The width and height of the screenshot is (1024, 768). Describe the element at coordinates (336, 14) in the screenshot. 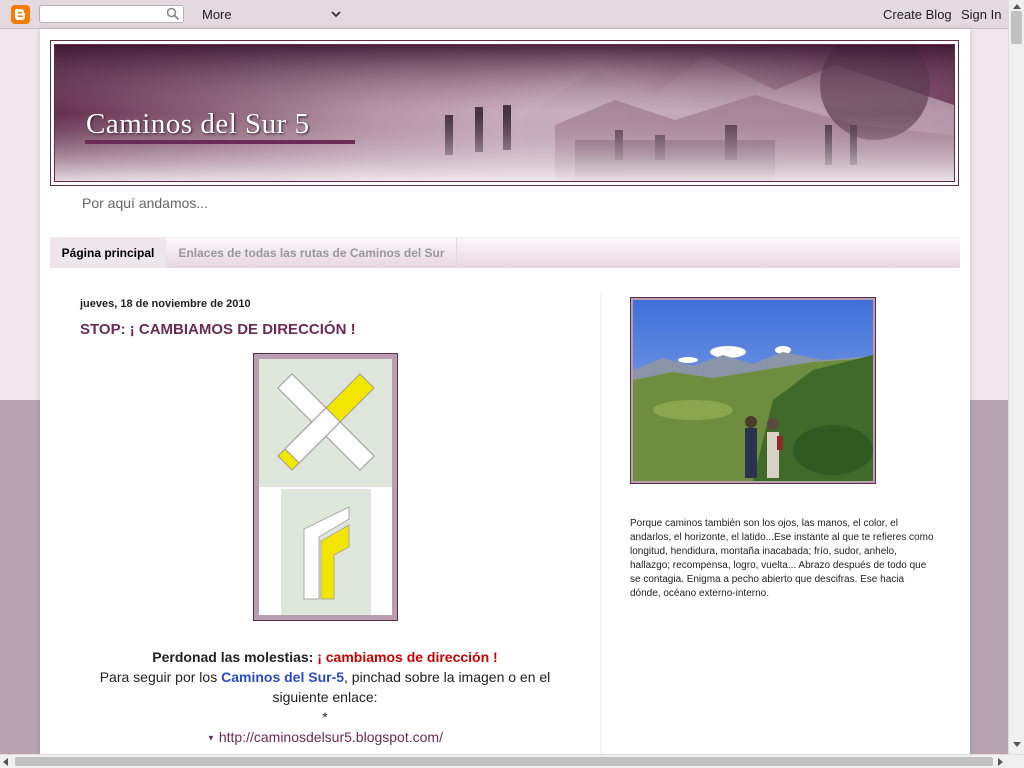

I see `chevron-down-icon` at that location.